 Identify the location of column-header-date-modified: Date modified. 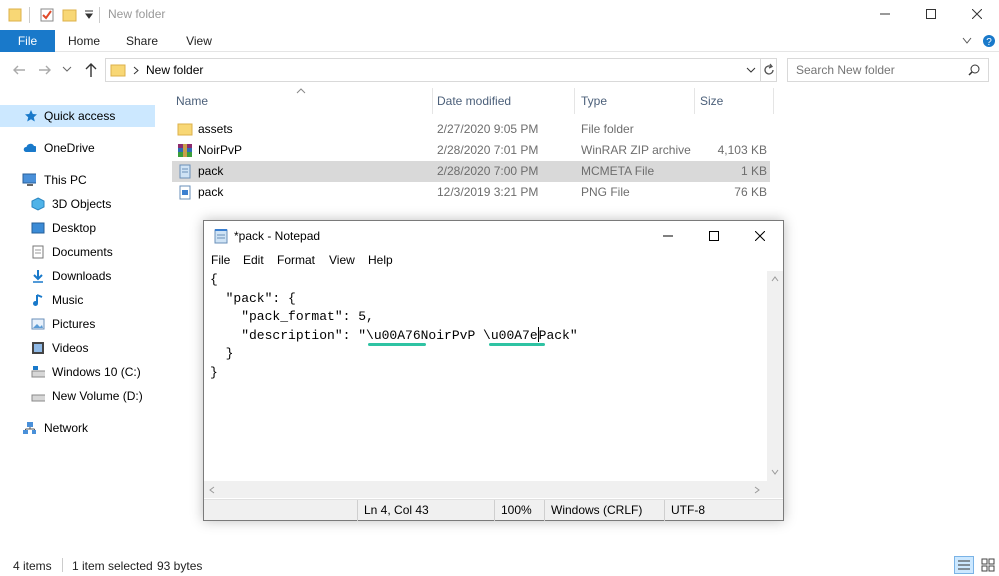
(503, 101).